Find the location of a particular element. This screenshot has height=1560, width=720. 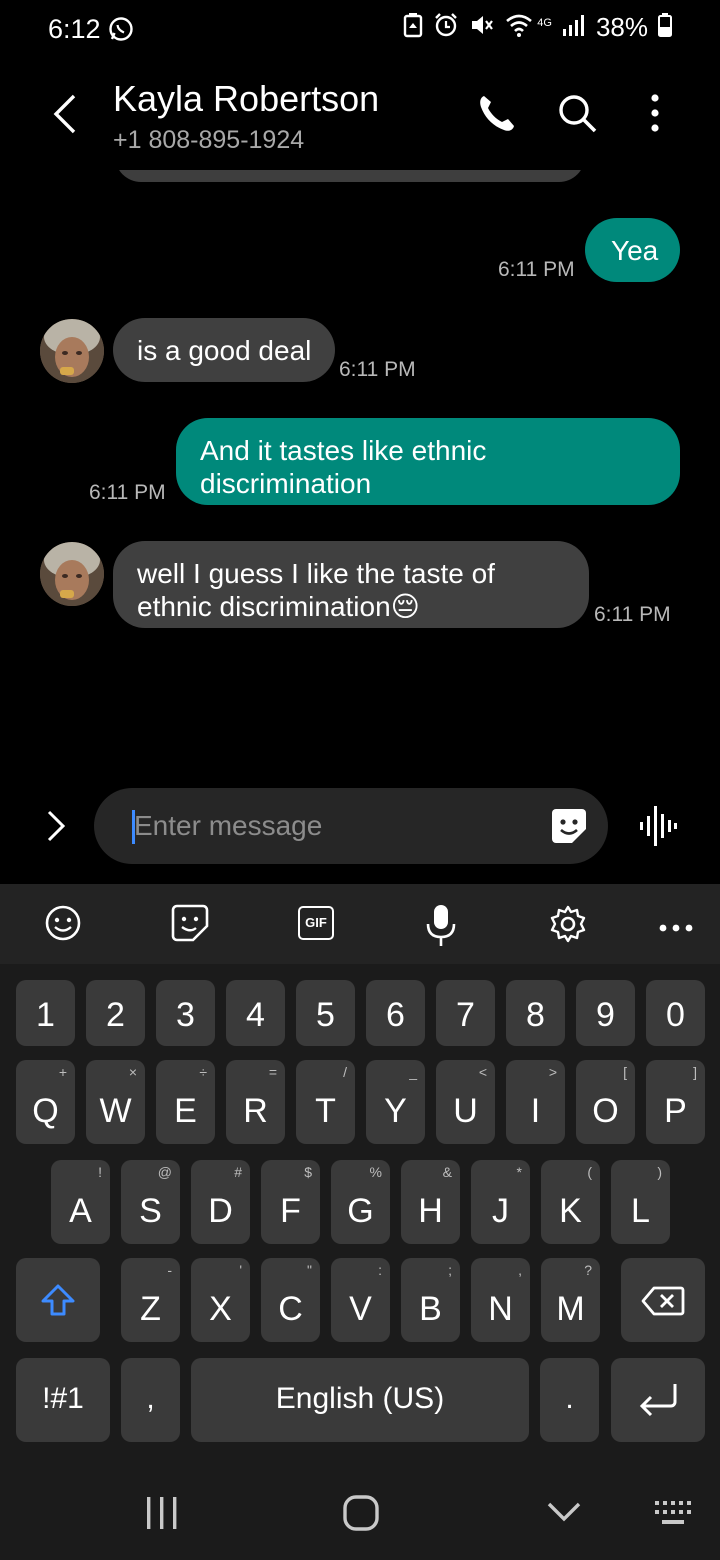

back-icon is located at coordinates (65, 116).